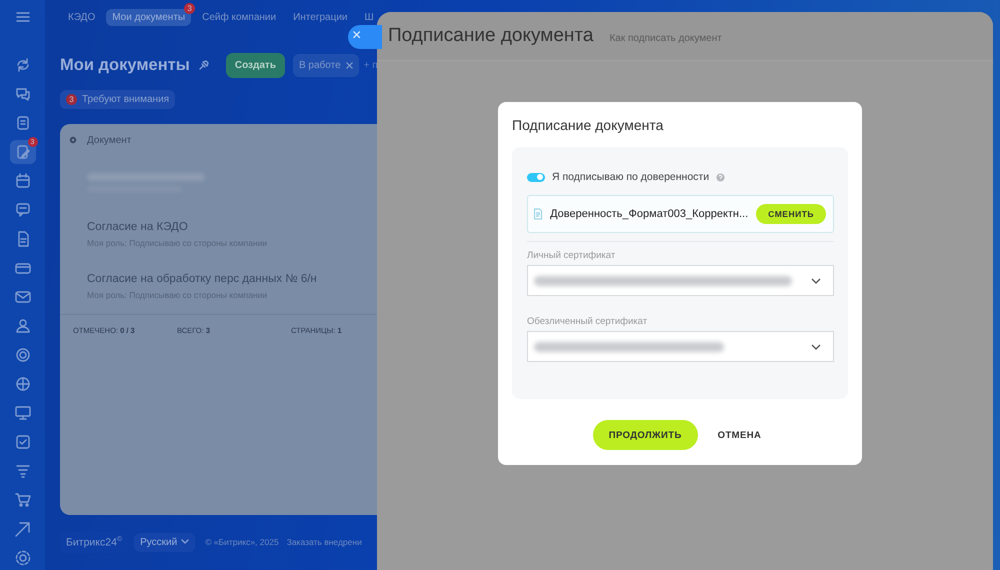 The width and height of the screenshot is (1000, 570). Describe the element at coordinates (23, 529) in the screenshot. I see `arrow-icon` at that location.